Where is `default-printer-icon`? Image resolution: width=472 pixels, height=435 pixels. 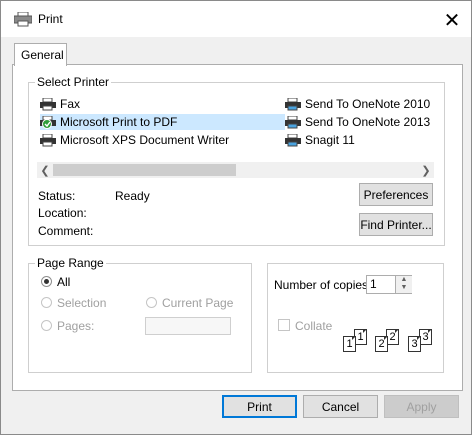 default-printer-icon is located at coordinates (48, 122).